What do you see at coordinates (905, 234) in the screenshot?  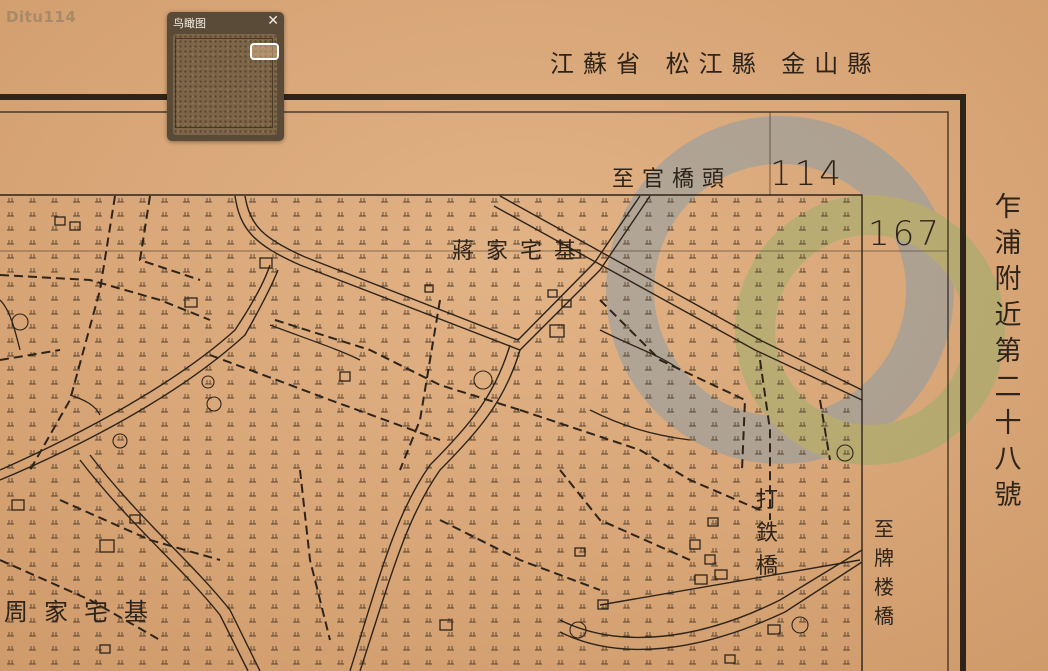 I see `grid-number-right: 167` at bounding box center [905, 234].